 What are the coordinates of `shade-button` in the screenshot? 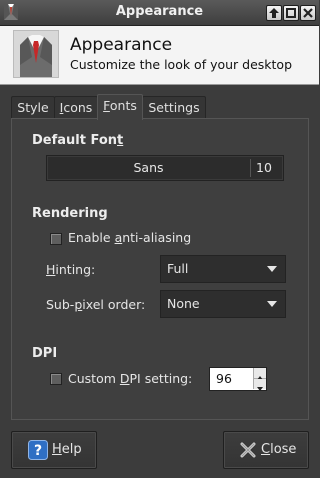 It's located at (274, 13).